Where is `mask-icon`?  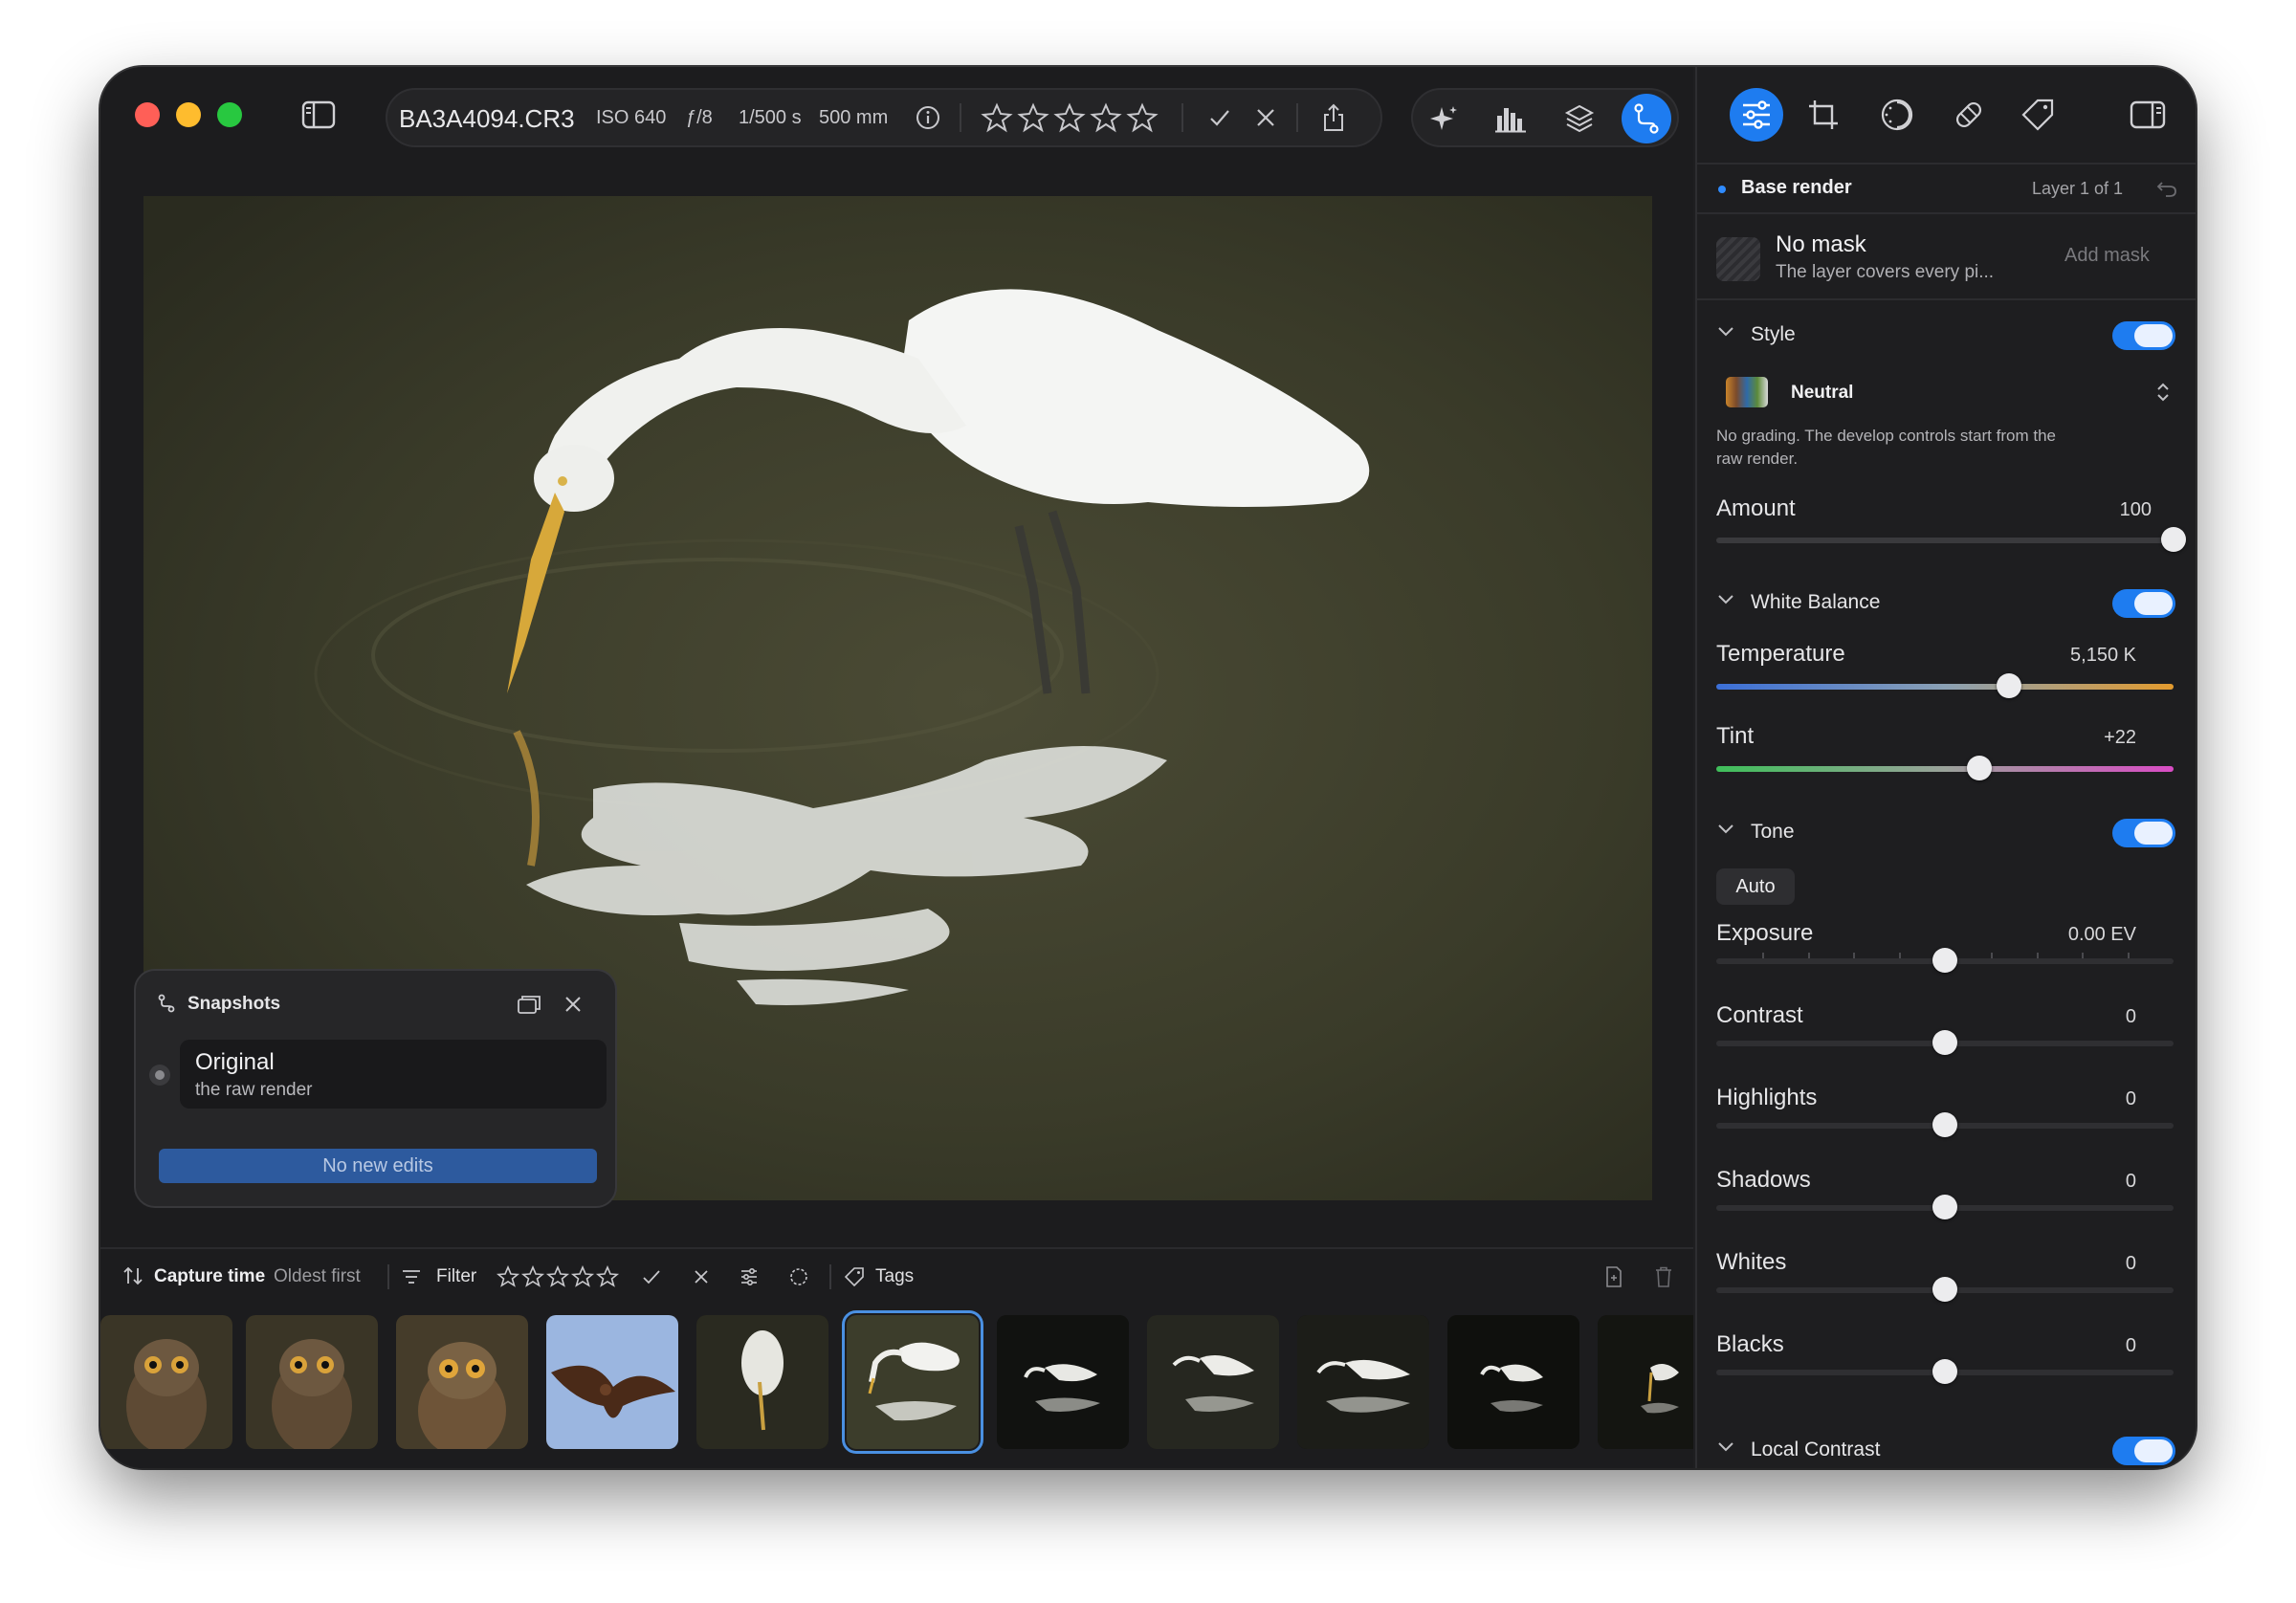
mask-icon is located at coordinates (1897, 115).